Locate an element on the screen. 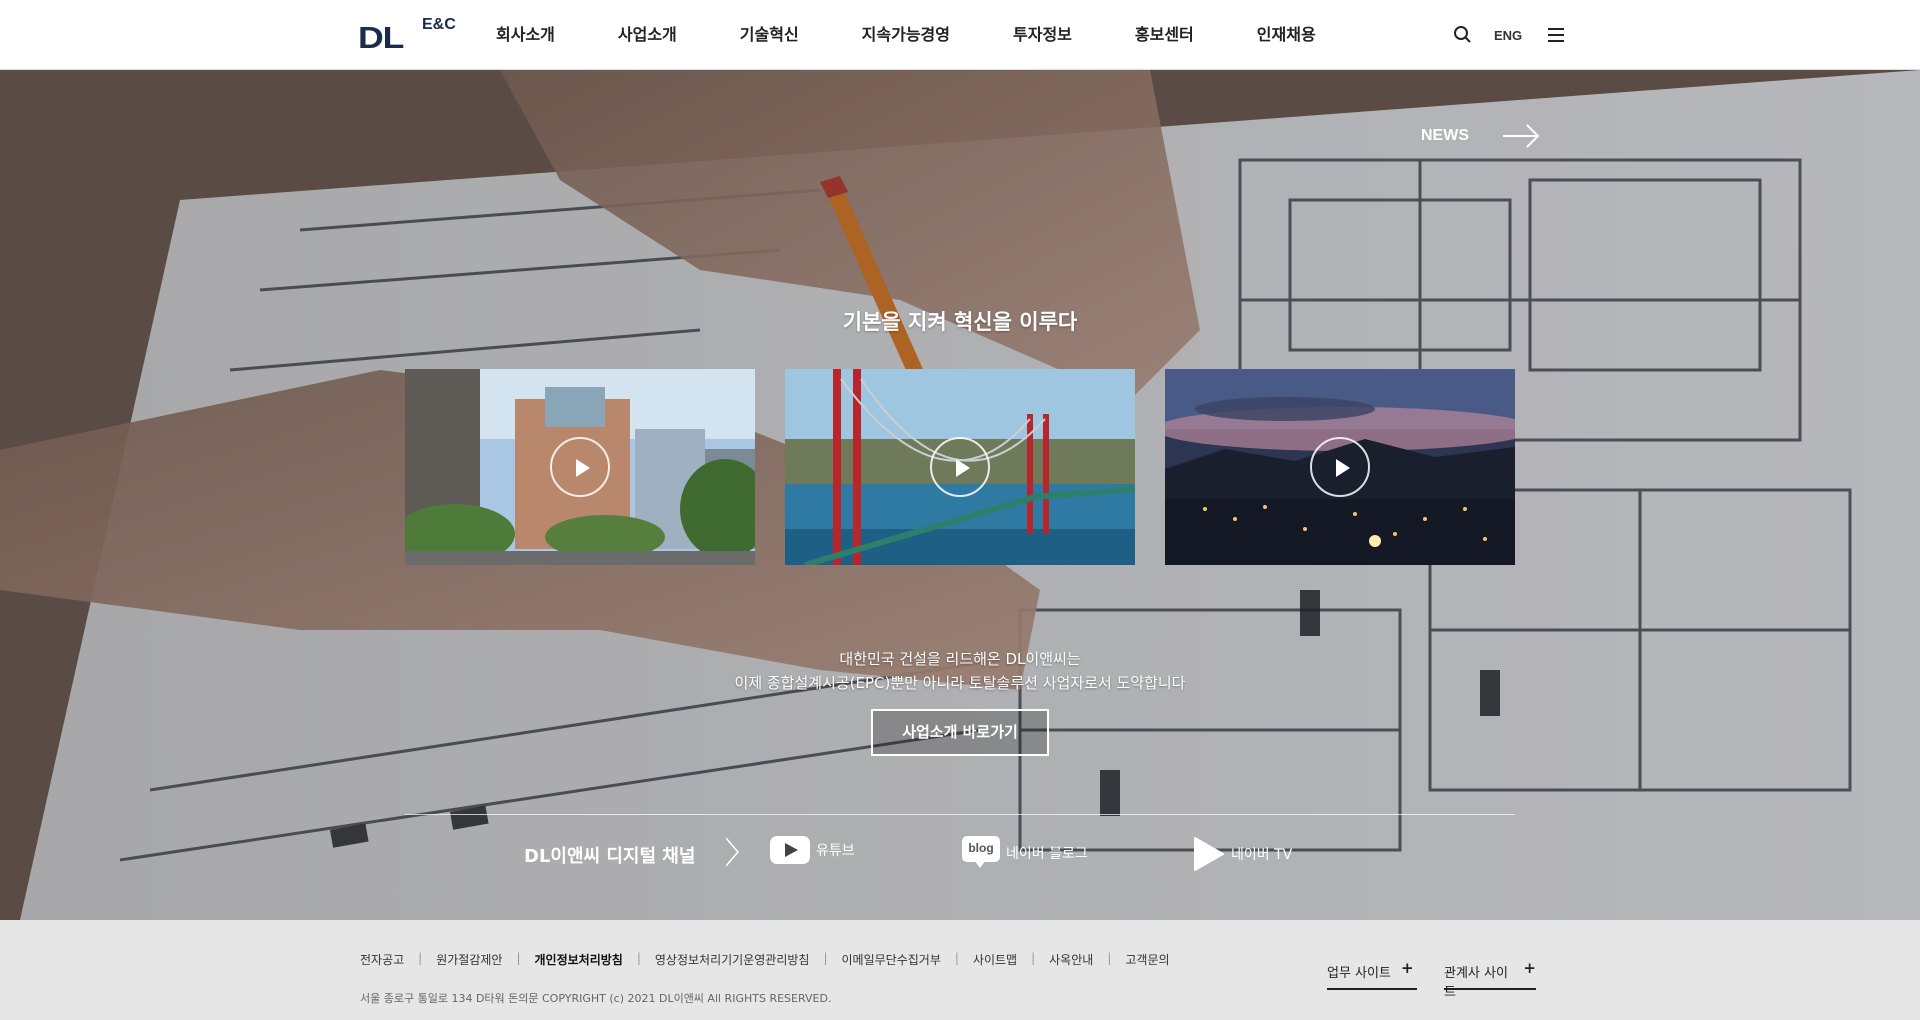 The width and height of the screenshot is (1920, 1020). nav-pr-center: 홍보센터 is located at coordinates (1164, 35).